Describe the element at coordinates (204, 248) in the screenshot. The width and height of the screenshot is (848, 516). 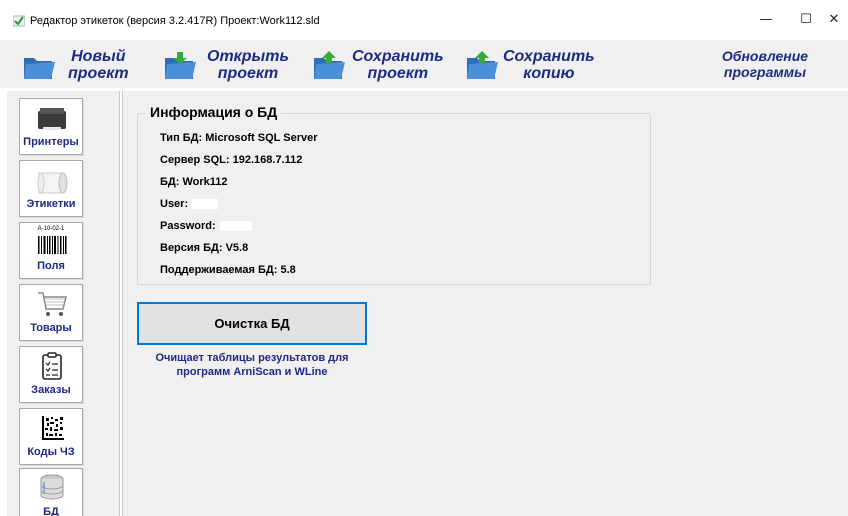
I see `db-version-row: Версия БД: V5.8` at that location.